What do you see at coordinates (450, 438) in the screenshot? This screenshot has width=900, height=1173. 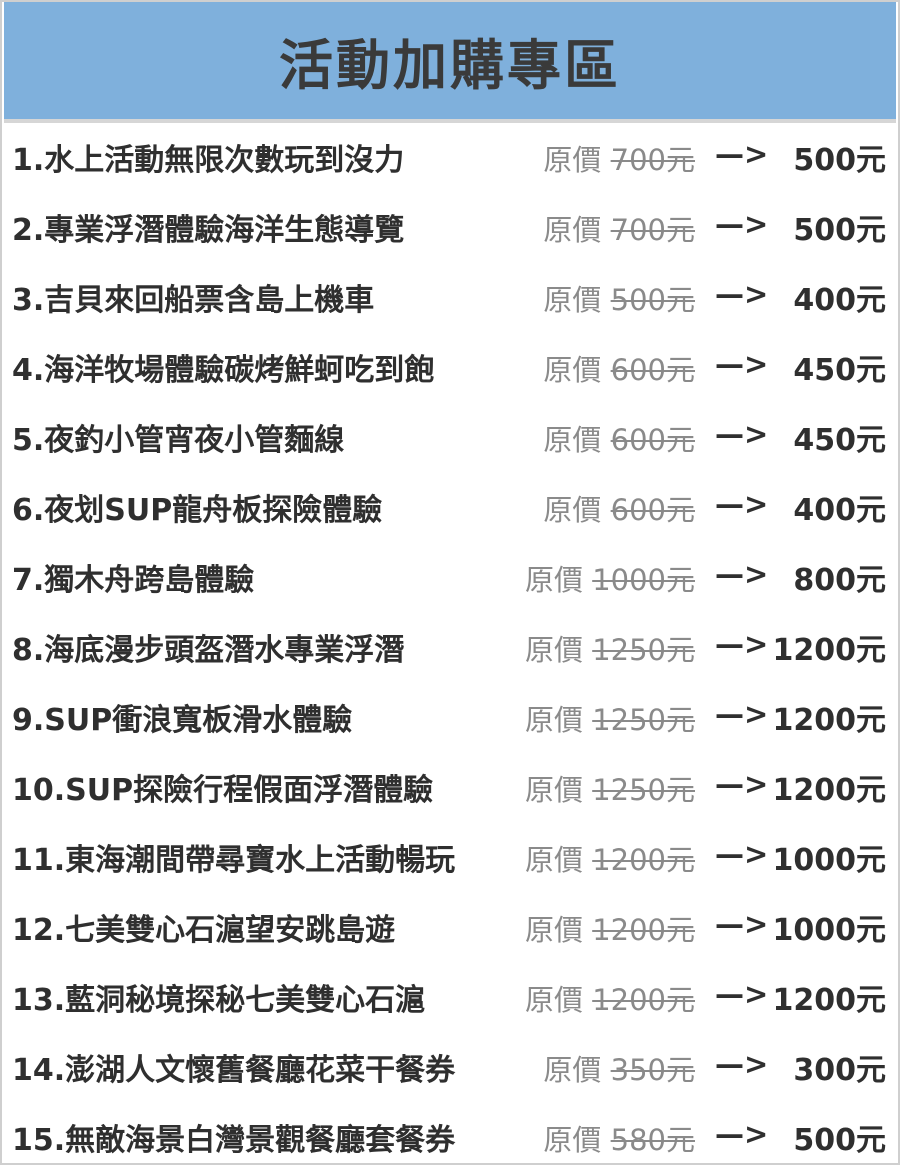 I see `list-item: 5.夜釣小管宵夜小管麵線 原價 600元 —> 450元` at bounding box center [450, 438].